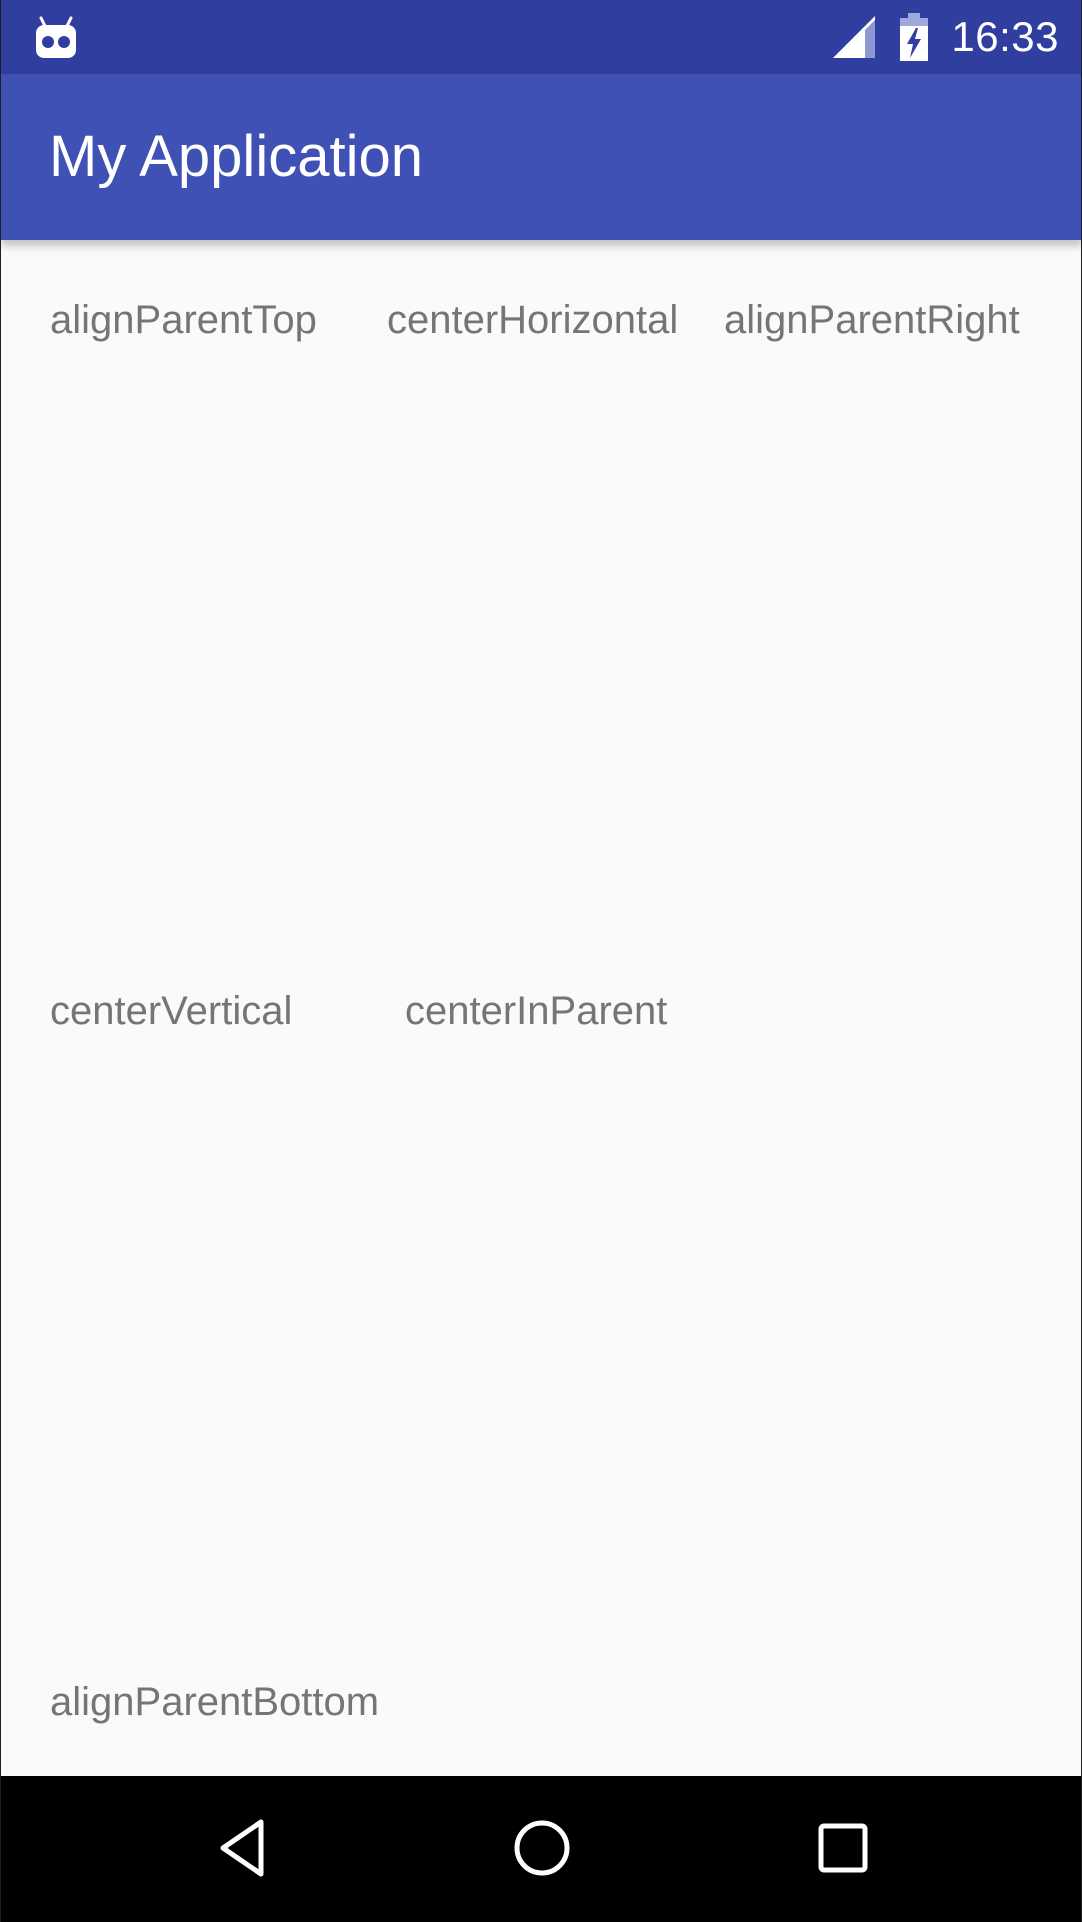 Image resolution: width=1082 pixels, height=1922 pixels. I want to click on home-circle-icon, so click(542, 1848).